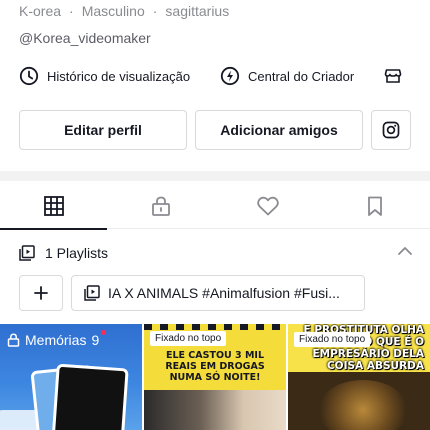 This screenshot has width=430, height=430. I want to click on section-divider, so click(215, 176).